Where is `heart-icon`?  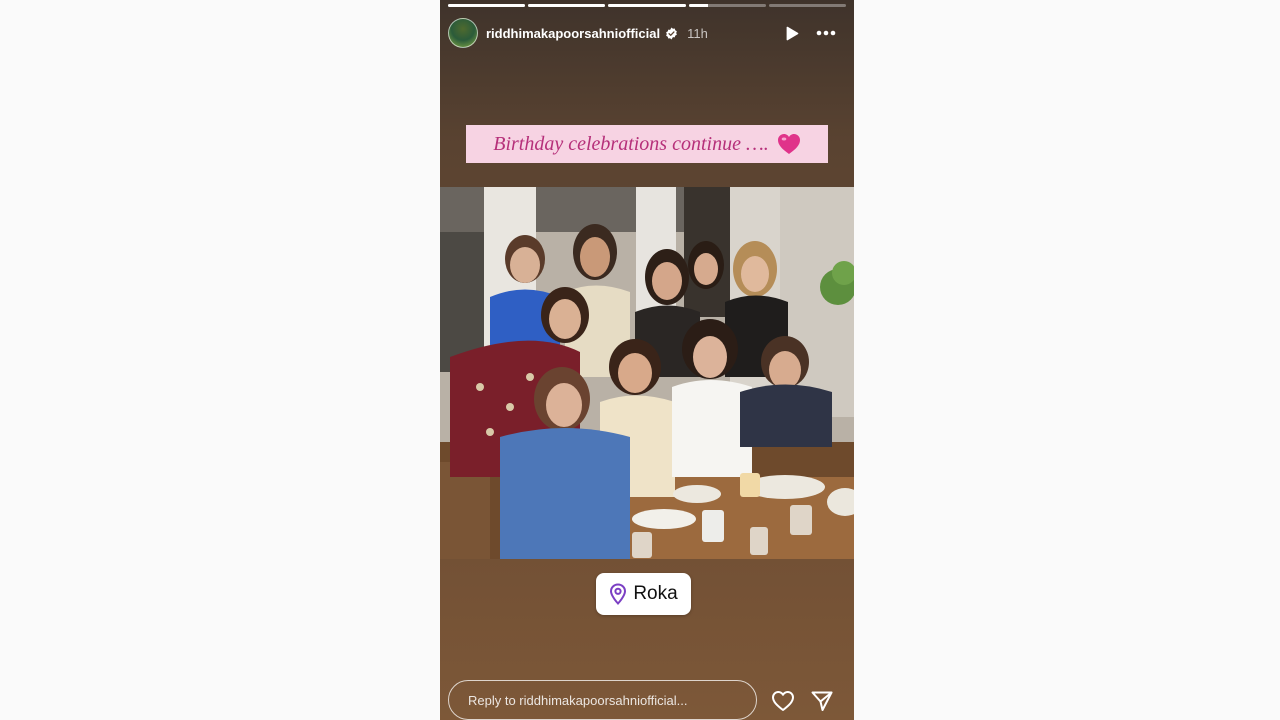 heart-icon is located at coordinates (783, 701).